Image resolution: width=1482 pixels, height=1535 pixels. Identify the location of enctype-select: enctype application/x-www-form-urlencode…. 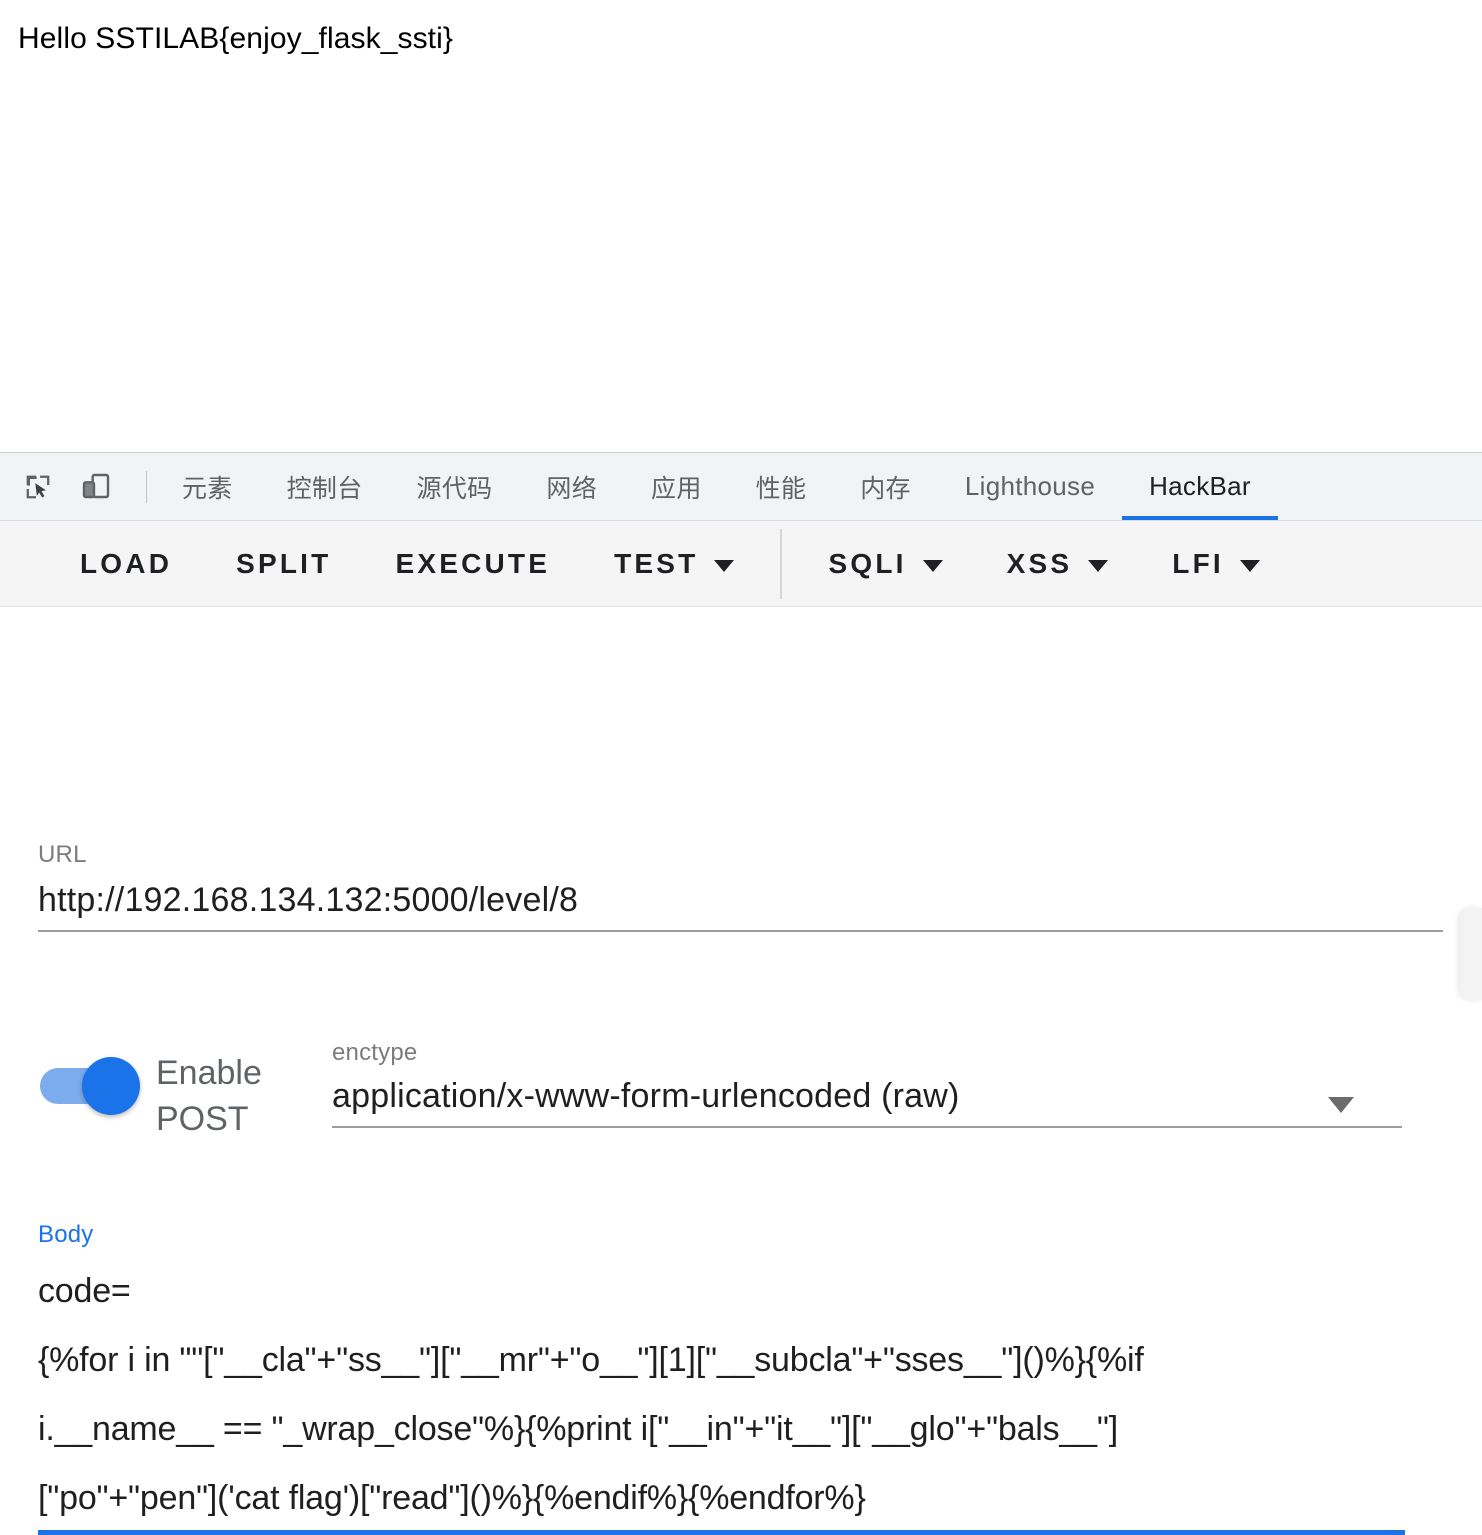
(867, 1083).